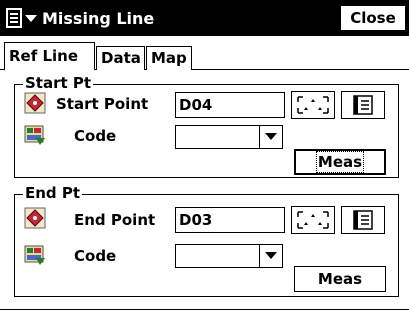  I want to click on end-meas-button: Meas, so click(340, 279).